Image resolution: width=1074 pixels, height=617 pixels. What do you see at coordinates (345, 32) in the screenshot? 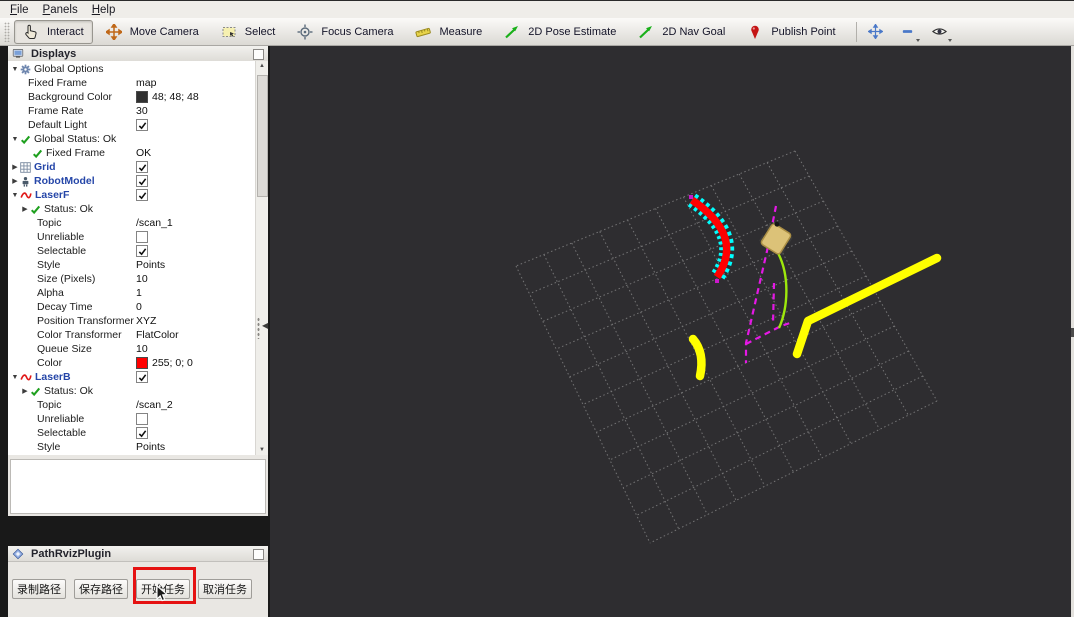
I see `tool-focus-camera: Focus Camera` at bounding box center [345, 32].